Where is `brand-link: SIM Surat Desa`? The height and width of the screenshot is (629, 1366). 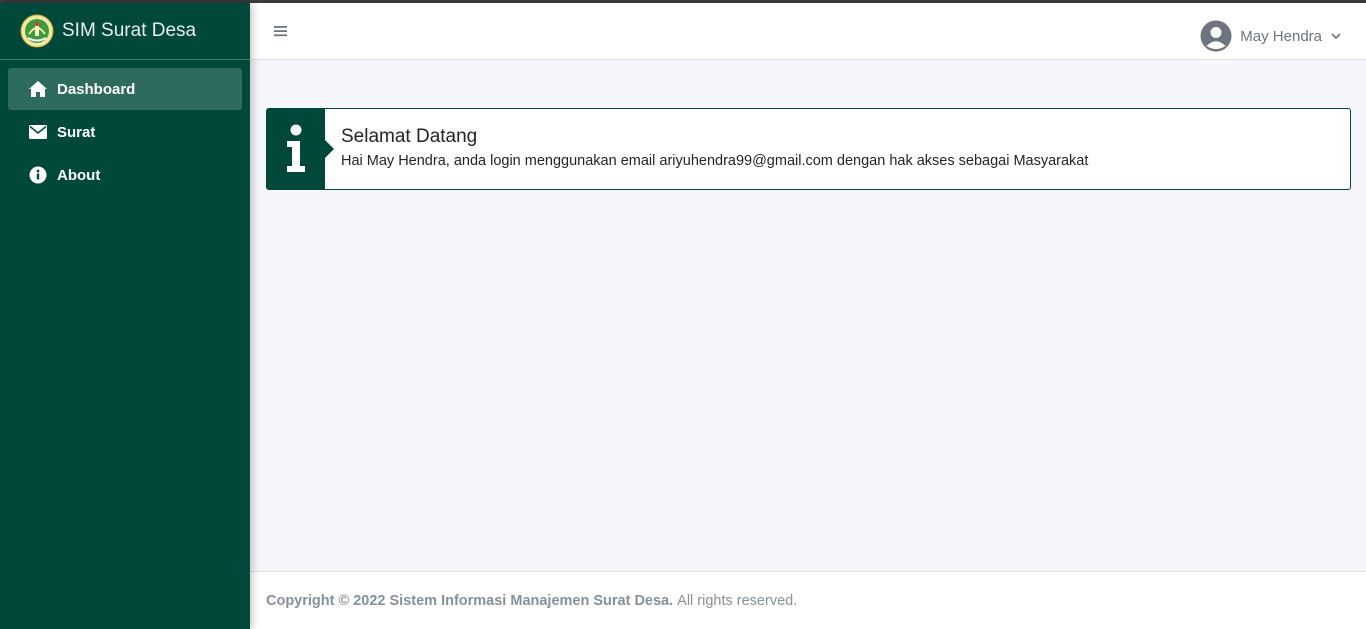
brand-link: SIM Surat Desa is located at coordinates (125, 31).